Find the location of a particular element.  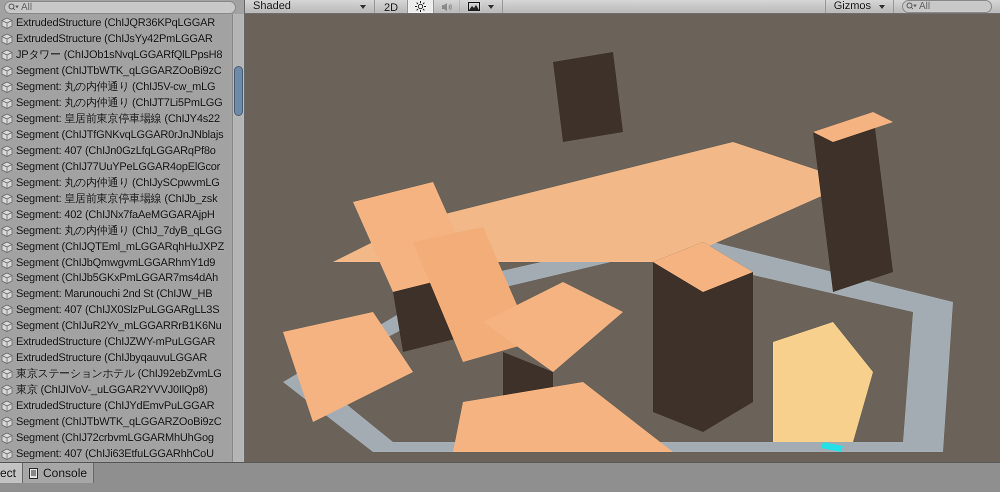

hierarchy-item: Segment (ChIJuR2Yv_mLGGARRrB1K6Nu is located at coordinates (119, 326).